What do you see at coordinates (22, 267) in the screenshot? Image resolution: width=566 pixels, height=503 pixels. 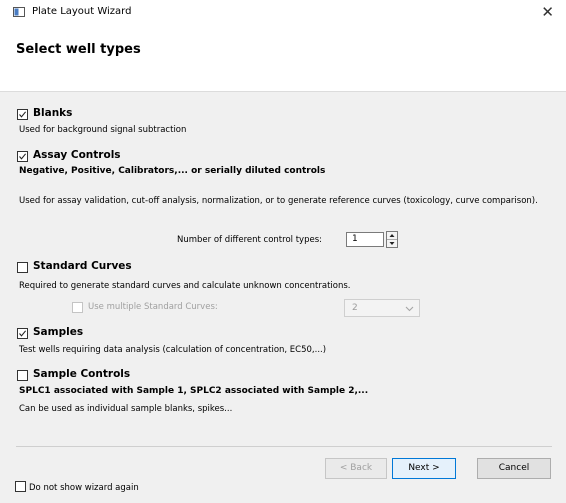 I see `standard-curves-checkbox` at bounding box center [22, 267].